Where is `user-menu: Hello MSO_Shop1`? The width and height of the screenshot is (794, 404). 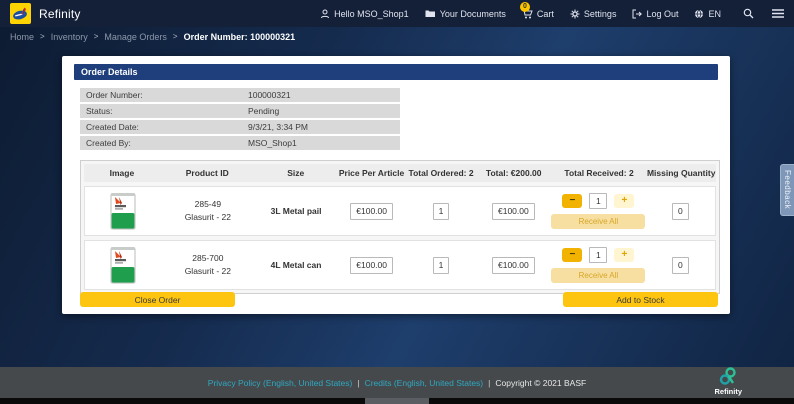 user-menu: Hello MSO_Shop1 is located at coordinates (364, 14).